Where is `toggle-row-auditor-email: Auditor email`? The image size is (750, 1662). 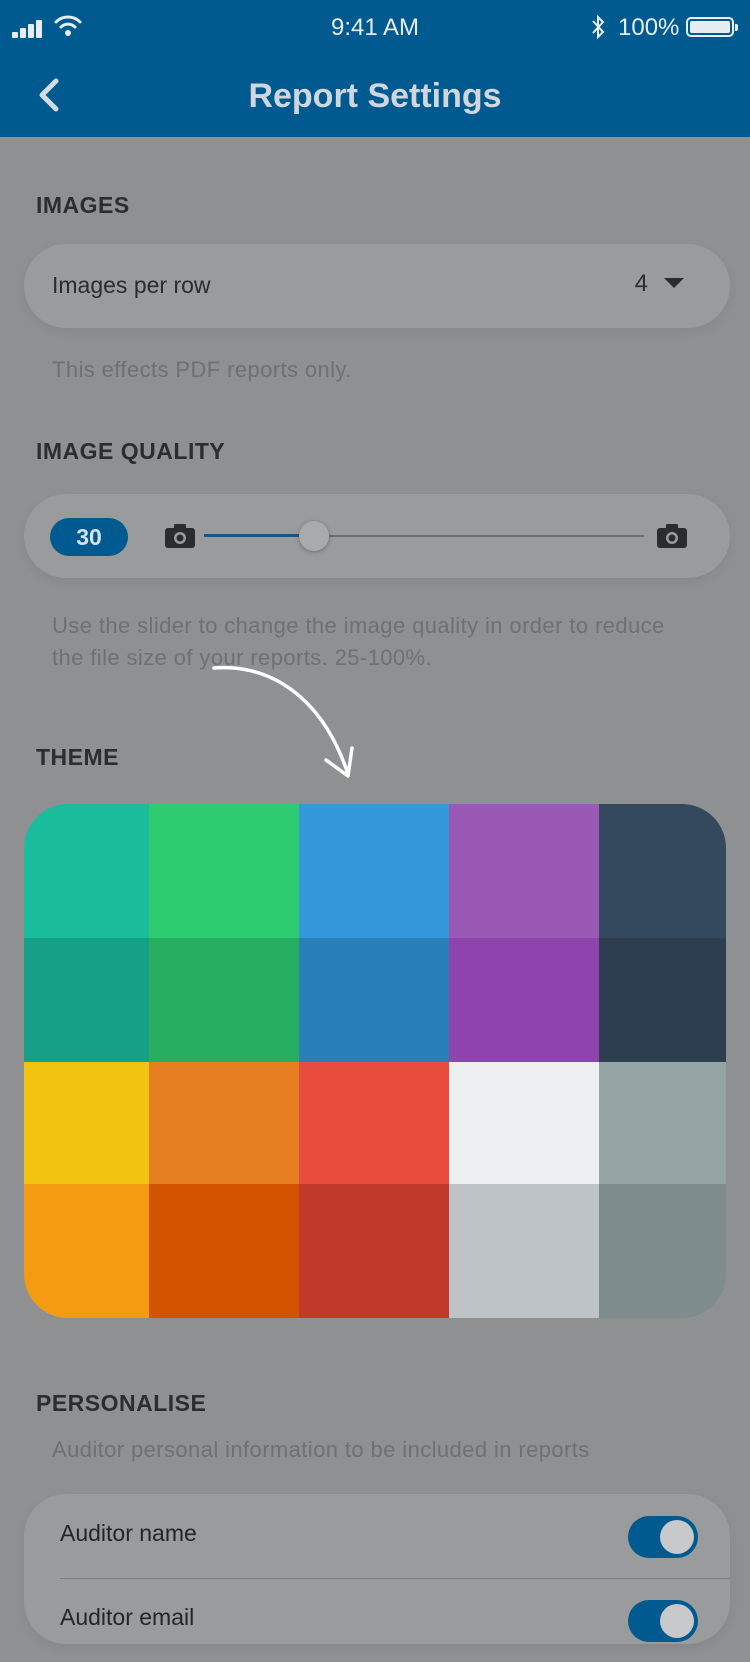
toggle-row-auditor-email: Auditor email is located at coordinates (377, 1620).